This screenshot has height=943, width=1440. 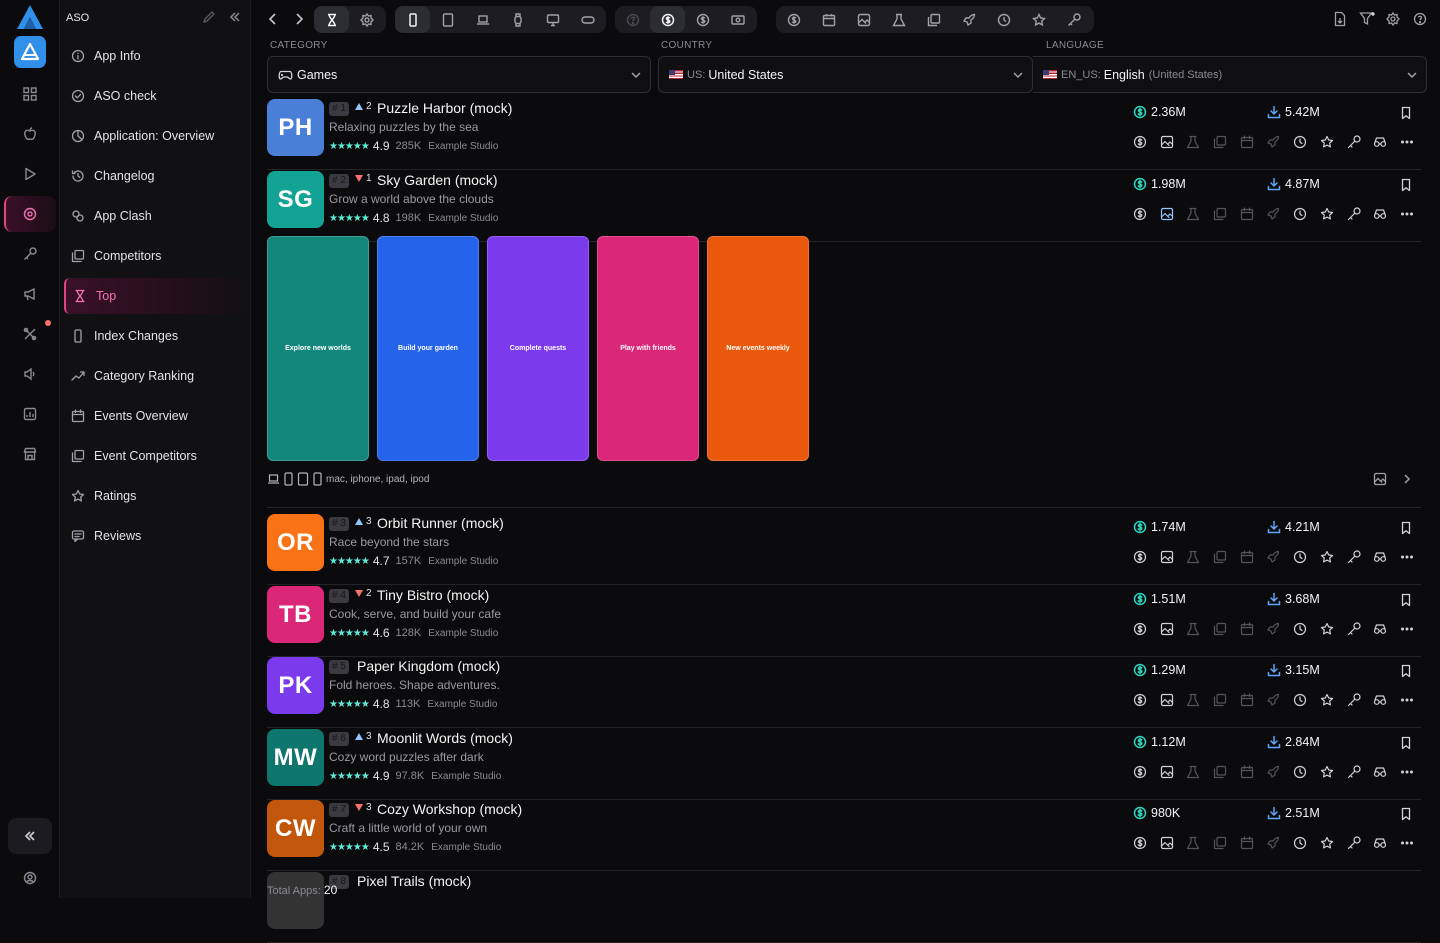 I want to click on app-screenshot: New events weekly, so click(x=758, y=348).